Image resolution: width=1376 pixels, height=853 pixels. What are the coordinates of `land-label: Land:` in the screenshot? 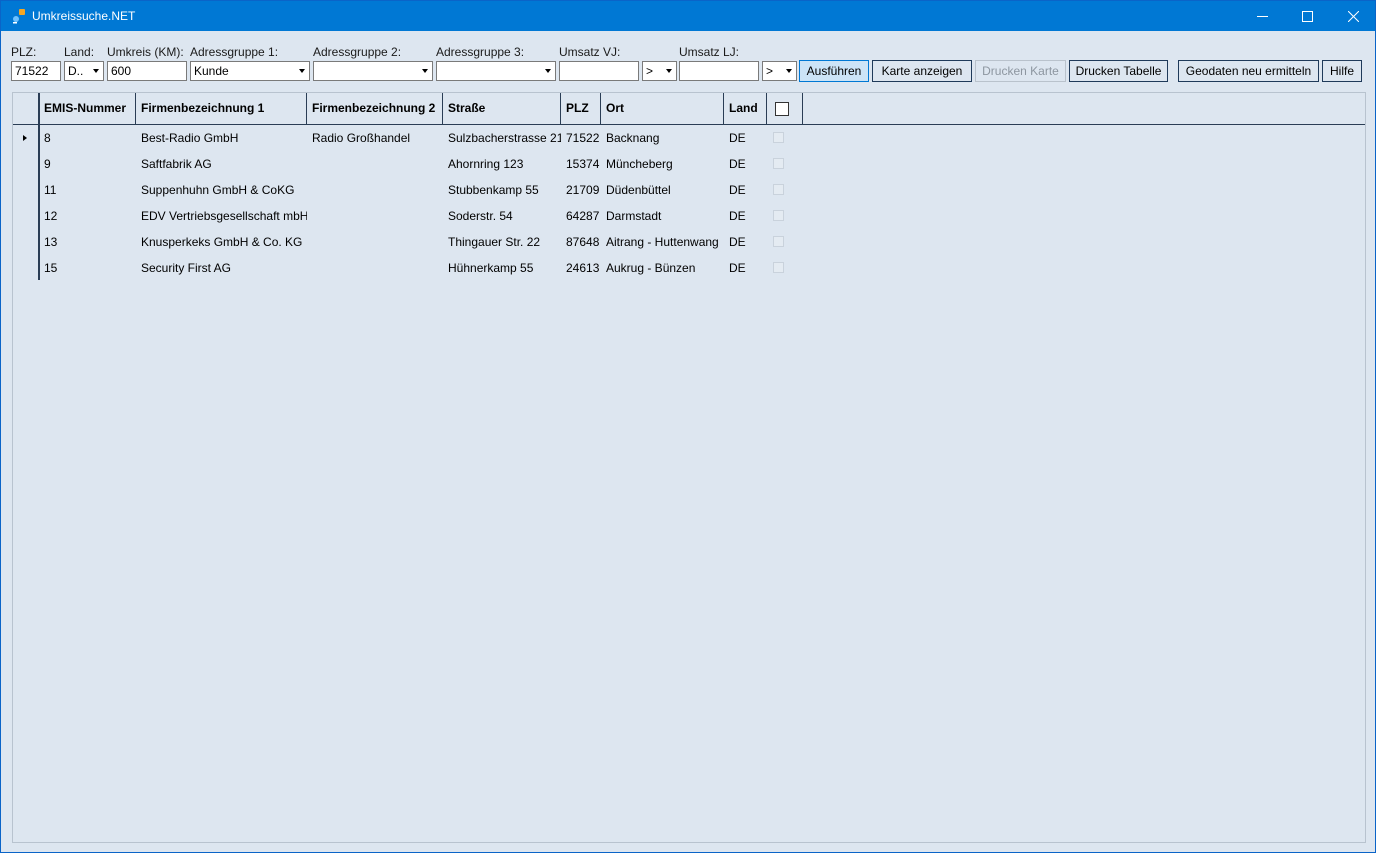 It's located at (79, 52).